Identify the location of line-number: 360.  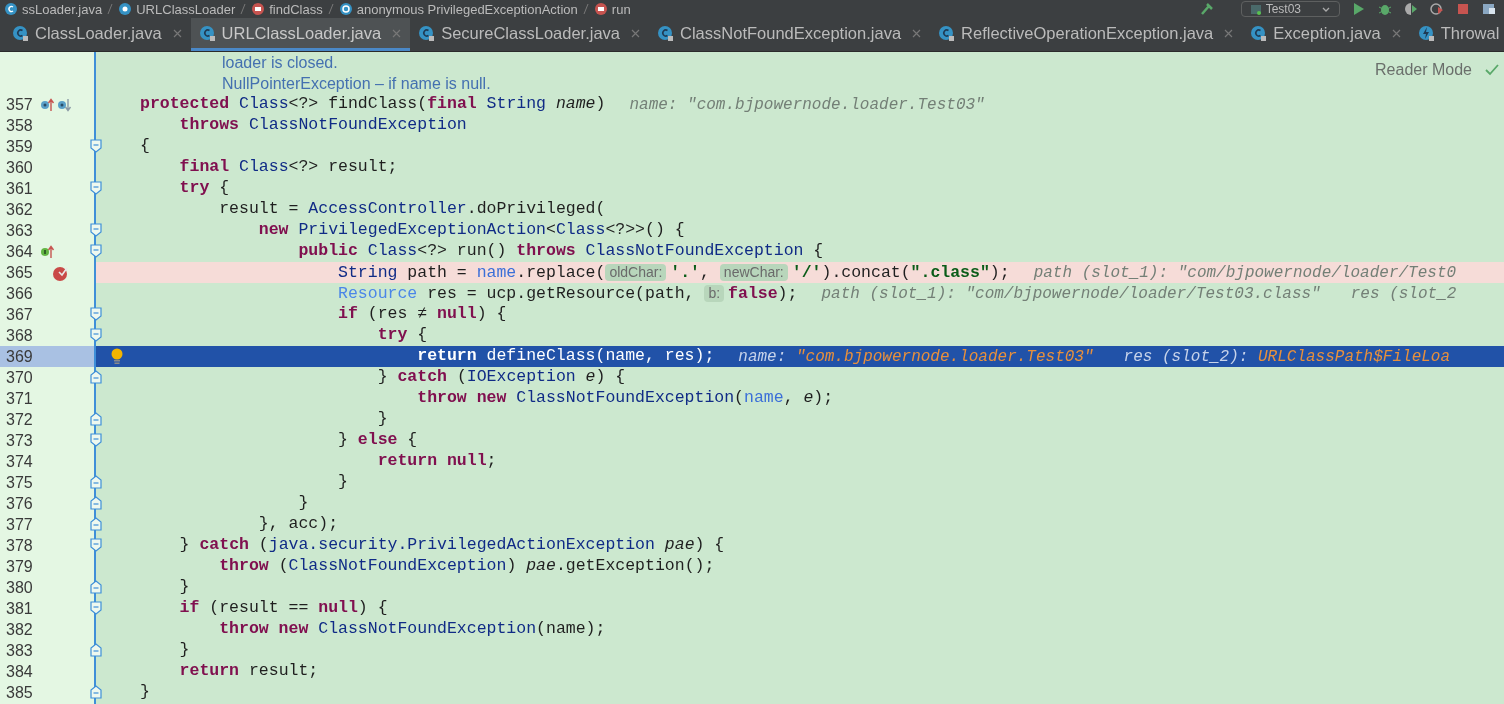
(19, 167).